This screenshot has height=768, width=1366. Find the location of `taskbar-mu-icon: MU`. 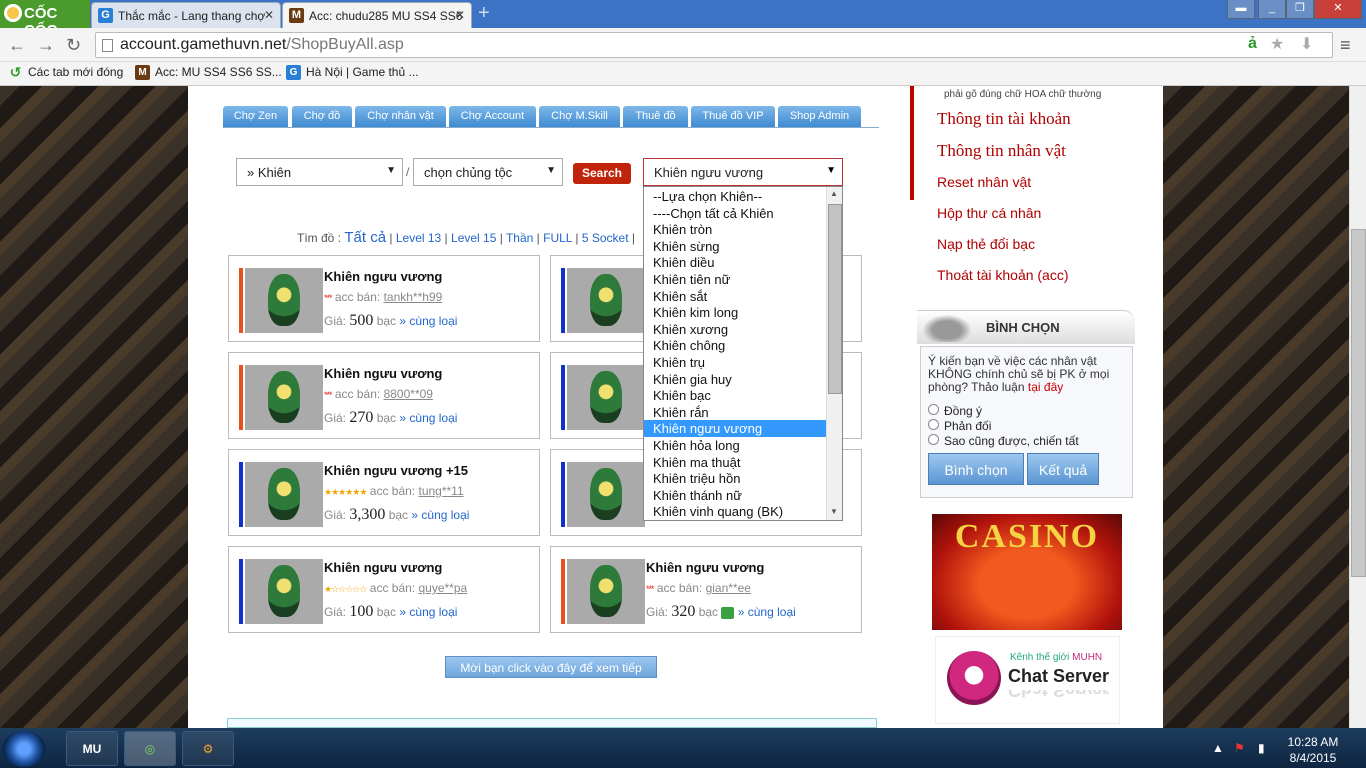

taskbar-mu-icon: MU is located at coordinates (92, 748).